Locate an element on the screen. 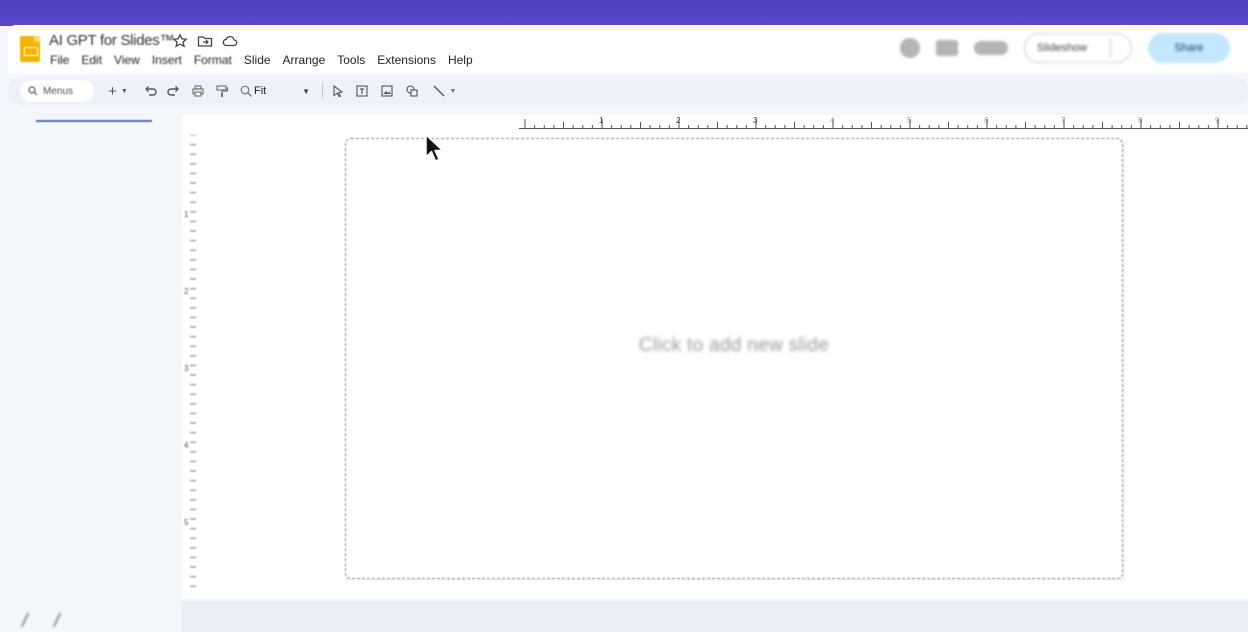 Image resolution: width=1248 pixels, height=632 pixels. menu-view: View is located at coordinates (127, 60).